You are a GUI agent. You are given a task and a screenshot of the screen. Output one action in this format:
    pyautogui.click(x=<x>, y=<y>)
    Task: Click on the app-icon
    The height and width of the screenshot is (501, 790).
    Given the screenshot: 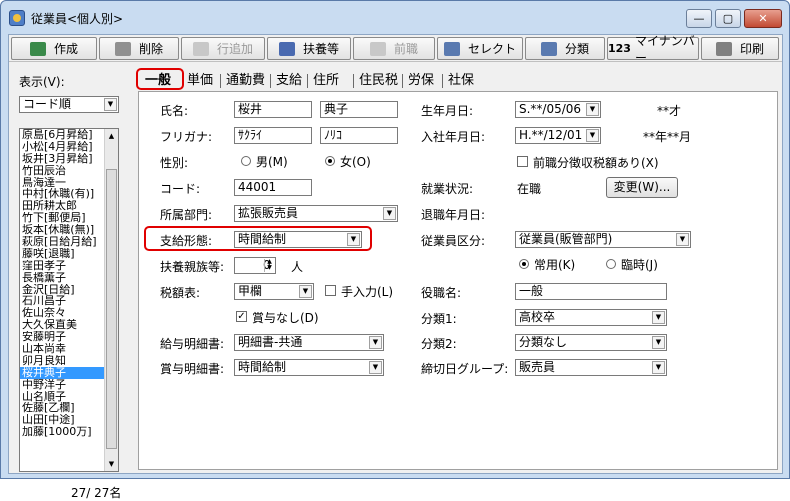 What is the action you would take?
    pyautogui.click(x=17, y=18)
    